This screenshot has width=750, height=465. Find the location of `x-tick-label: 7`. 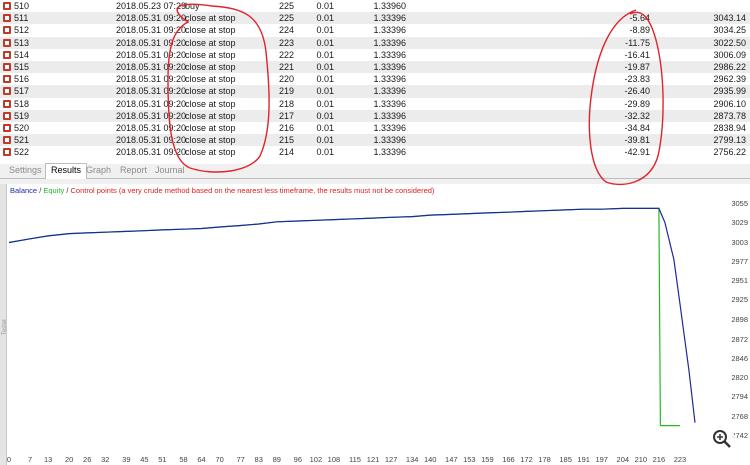

x-tick-label: 7 is located at coordinates (30, 459).